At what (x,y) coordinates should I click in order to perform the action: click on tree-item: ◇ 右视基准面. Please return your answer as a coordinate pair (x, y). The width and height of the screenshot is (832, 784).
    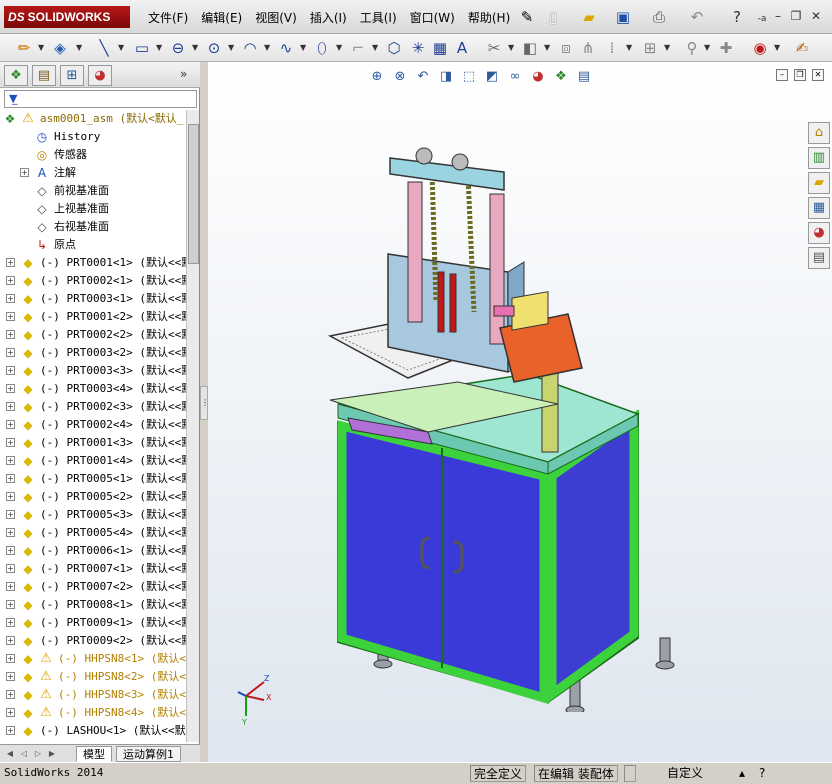
    Looking at the image, I should click on (93, 227).